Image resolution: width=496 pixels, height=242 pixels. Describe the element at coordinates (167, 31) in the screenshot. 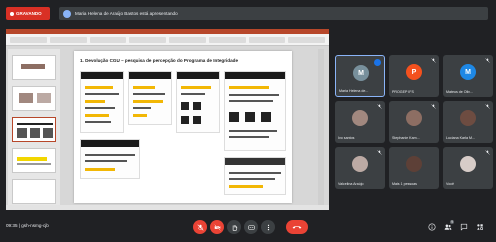

I see `powerpoint-title-bar` at that location.